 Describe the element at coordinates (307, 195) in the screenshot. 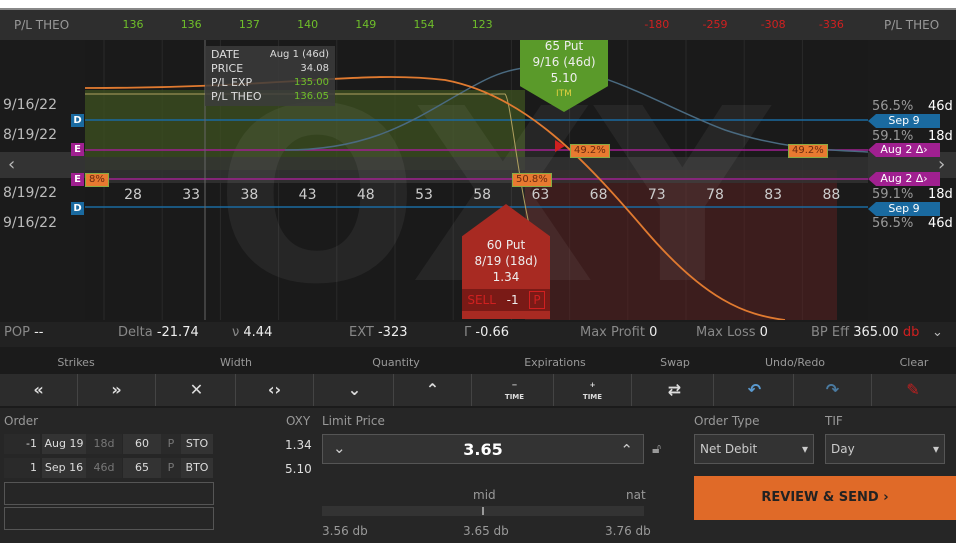

I see `strike-label: 43` at that location.